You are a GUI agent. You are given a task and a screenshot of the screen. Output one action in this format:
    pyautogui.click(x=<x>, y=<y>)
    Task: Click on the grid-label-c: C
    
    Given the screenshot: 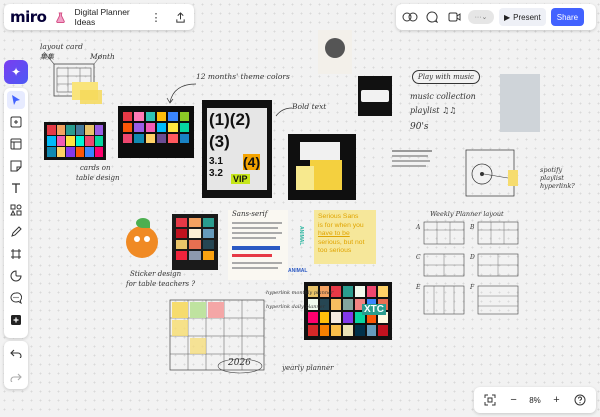 What is the action you would take?
    pyautogui.click(x=418, y=257)
    